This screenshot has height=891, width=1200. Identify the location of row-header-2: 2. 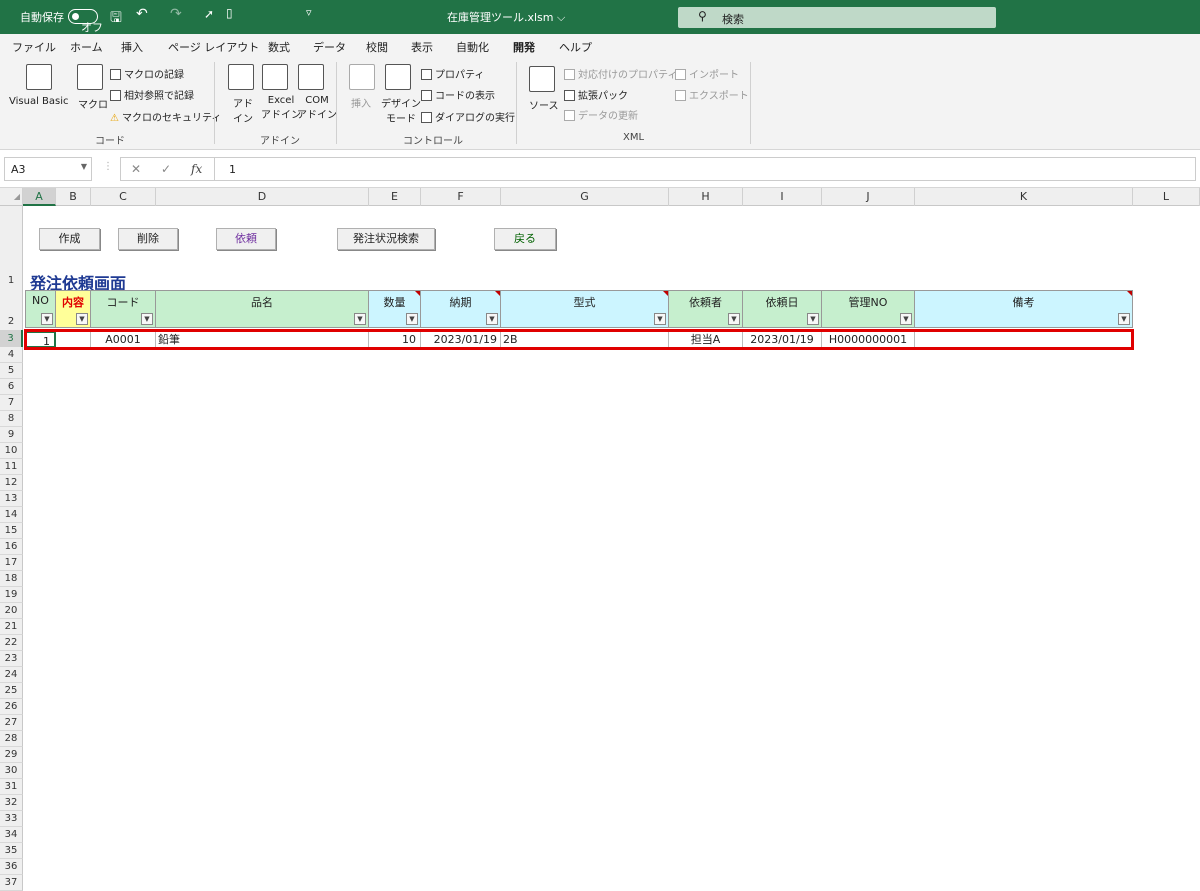
(11, 310).